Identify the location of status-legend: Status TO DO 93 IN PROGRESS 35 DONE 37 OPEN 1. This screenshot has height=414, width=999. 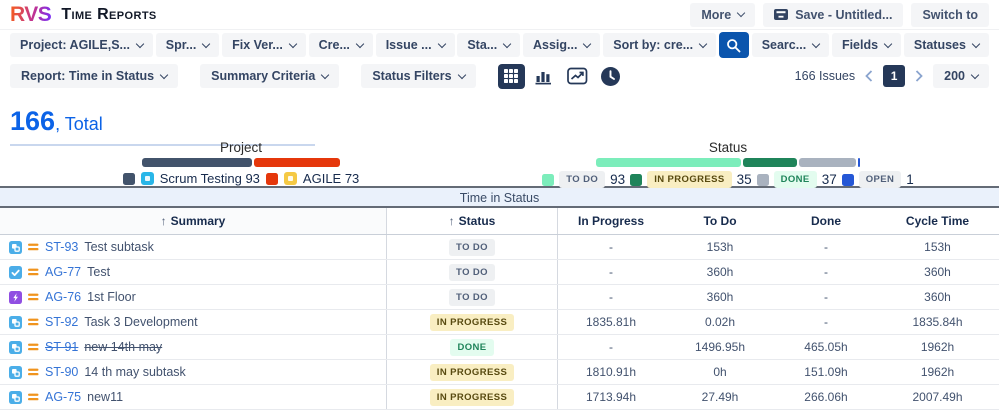
(728, 164).